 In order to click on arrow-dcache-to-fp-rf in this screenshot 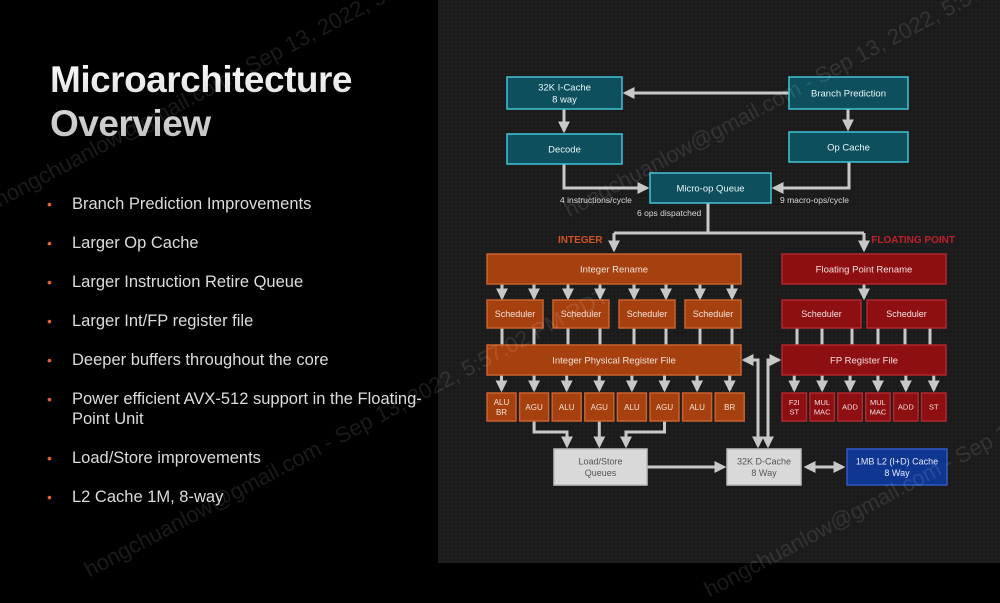, I will do `click(774, 400)`.